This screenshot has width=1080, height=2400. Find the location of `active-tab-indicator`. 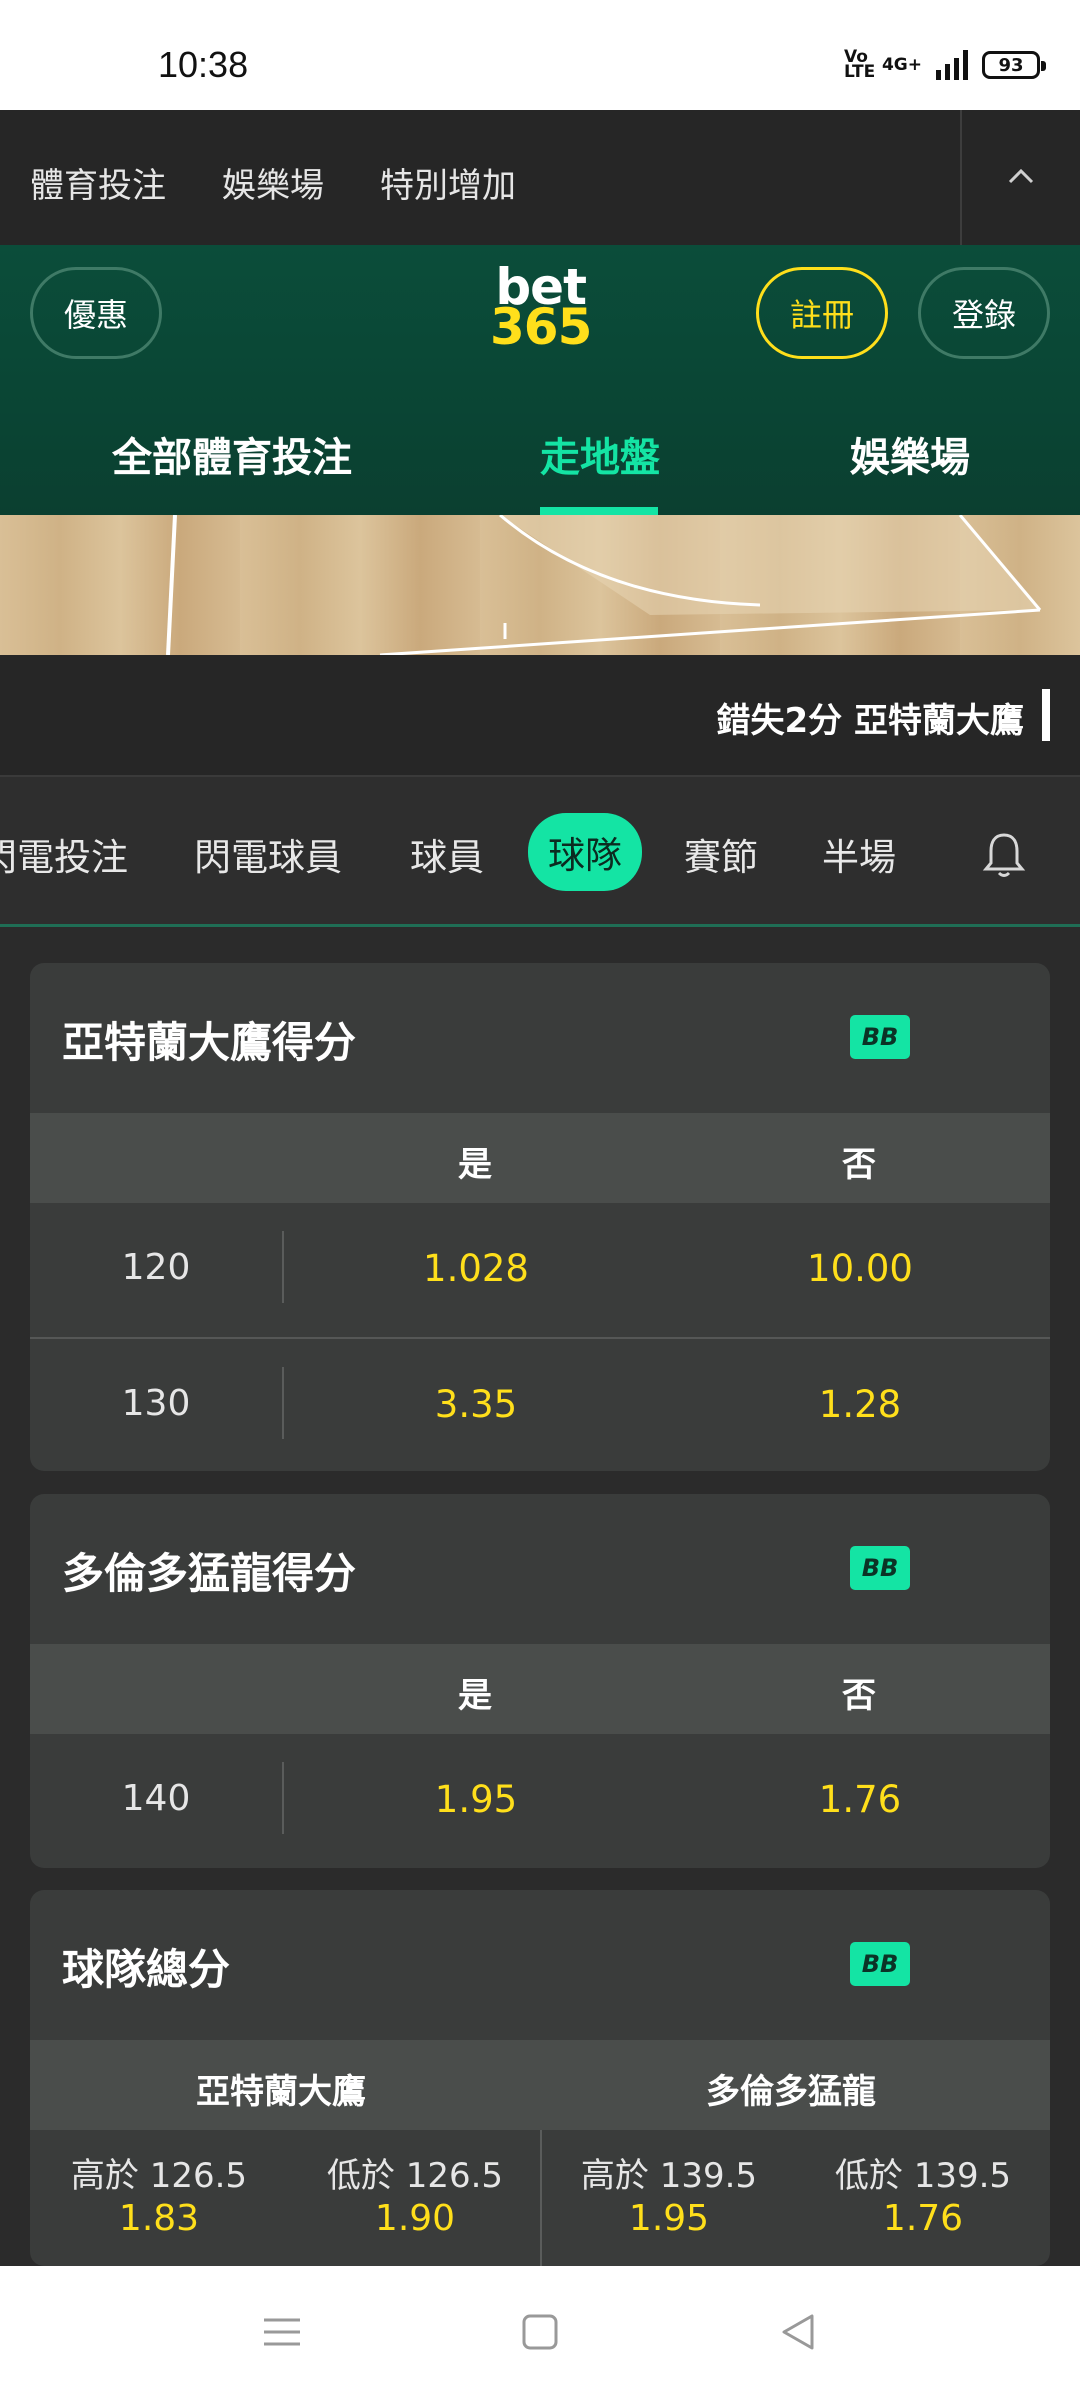

active-tab-indicator is located at coordinates (599, 511).